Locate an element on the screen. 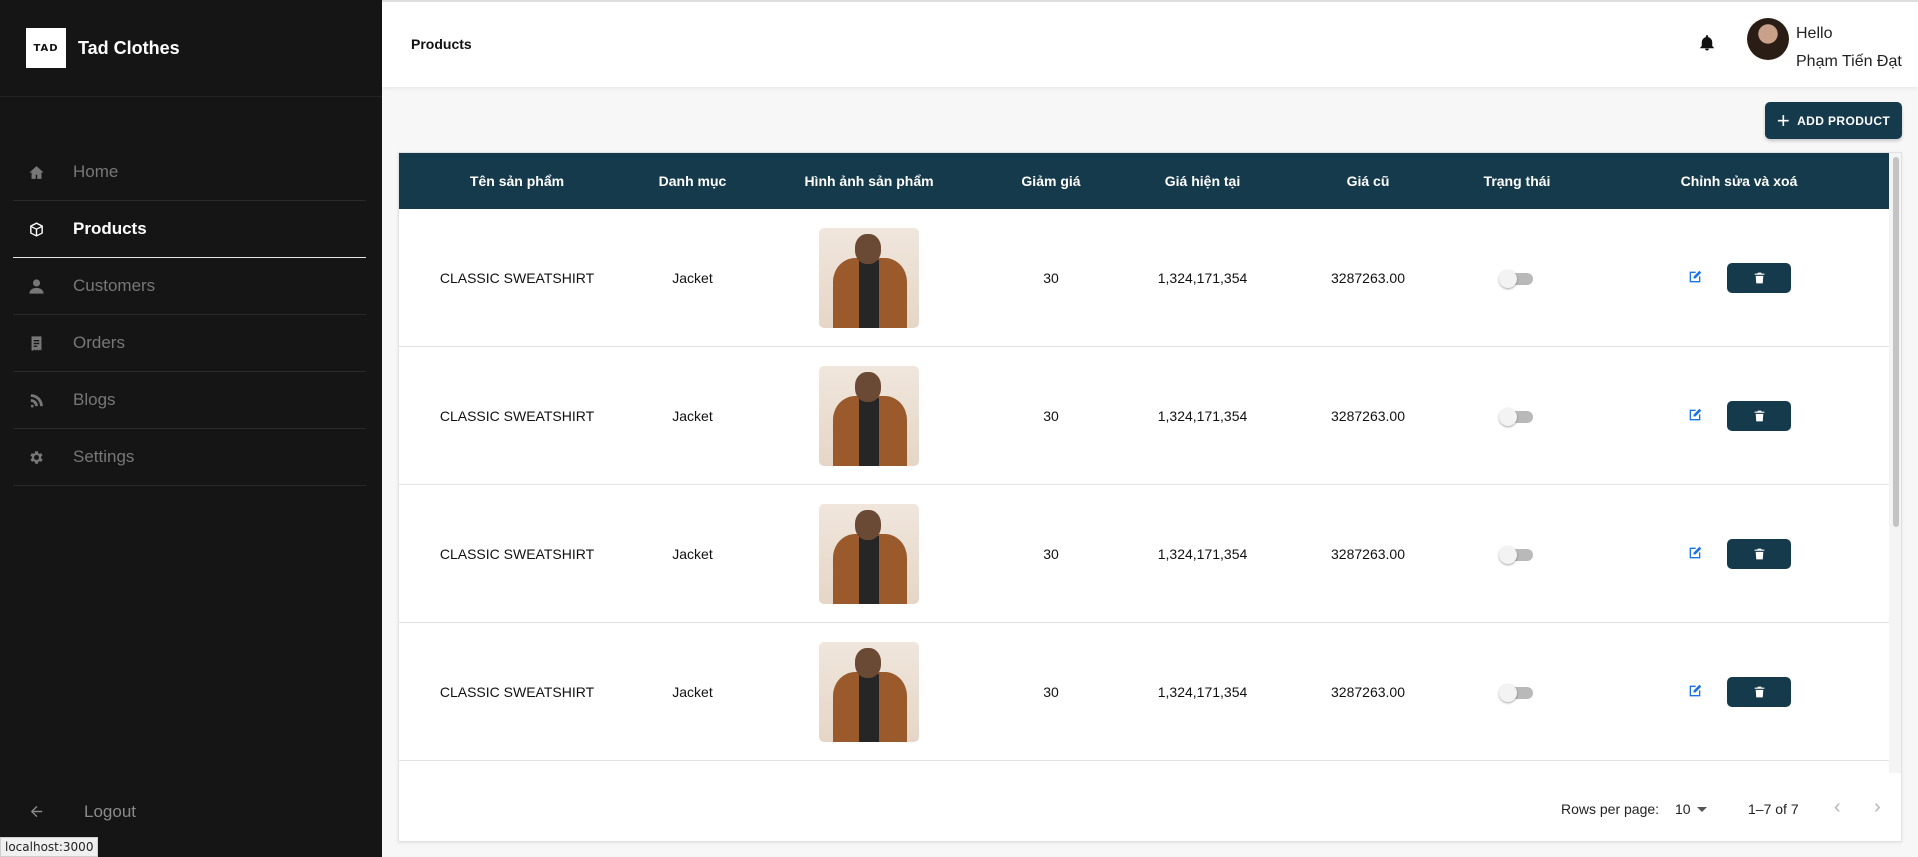 The image size is (1918, 857). product-discount: 30 is located at coordinates (1051, 554).